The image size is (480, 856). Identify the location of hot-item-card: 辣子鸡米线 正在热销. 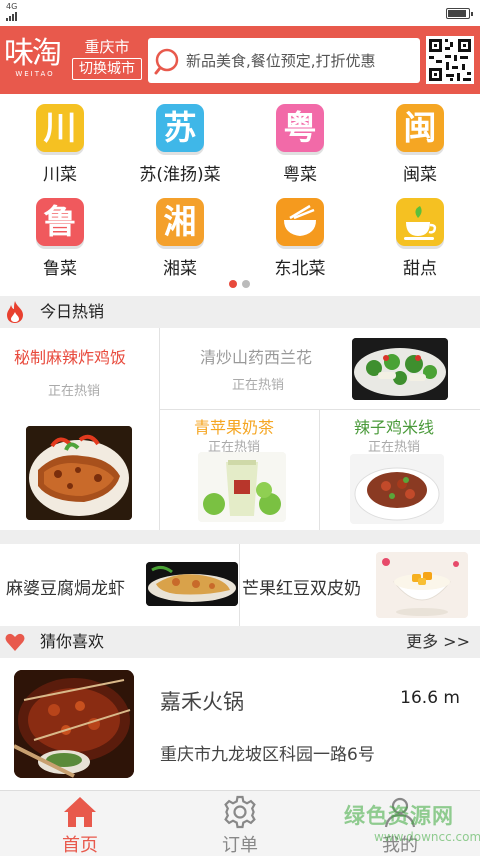
(400, 470).